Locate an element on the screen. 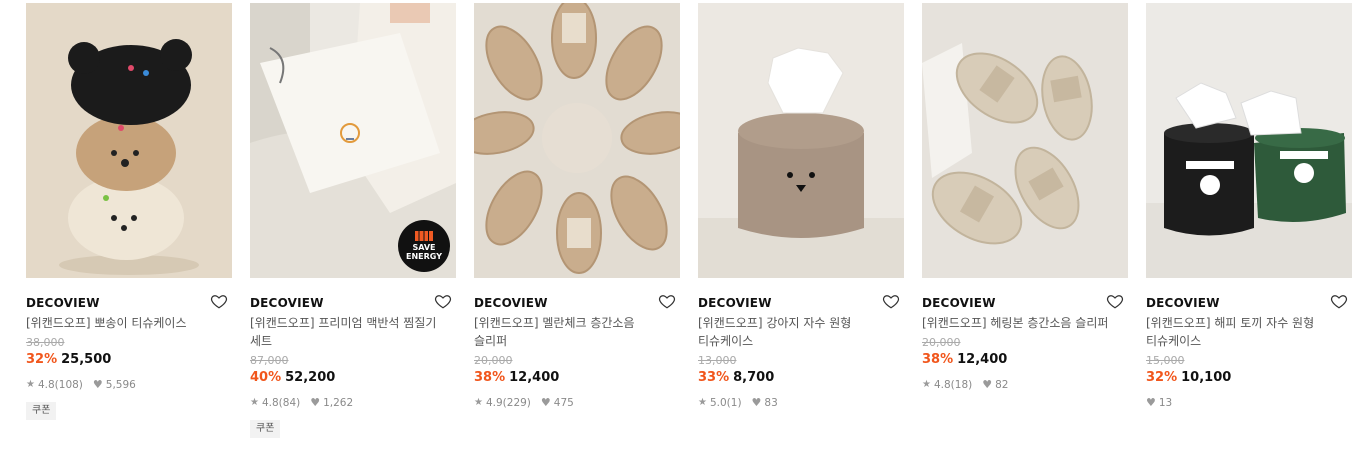 Image resolution: width=1362 pixels, height=453 pixels. original-price: 15,000 is located at coordinates (1165, 360).